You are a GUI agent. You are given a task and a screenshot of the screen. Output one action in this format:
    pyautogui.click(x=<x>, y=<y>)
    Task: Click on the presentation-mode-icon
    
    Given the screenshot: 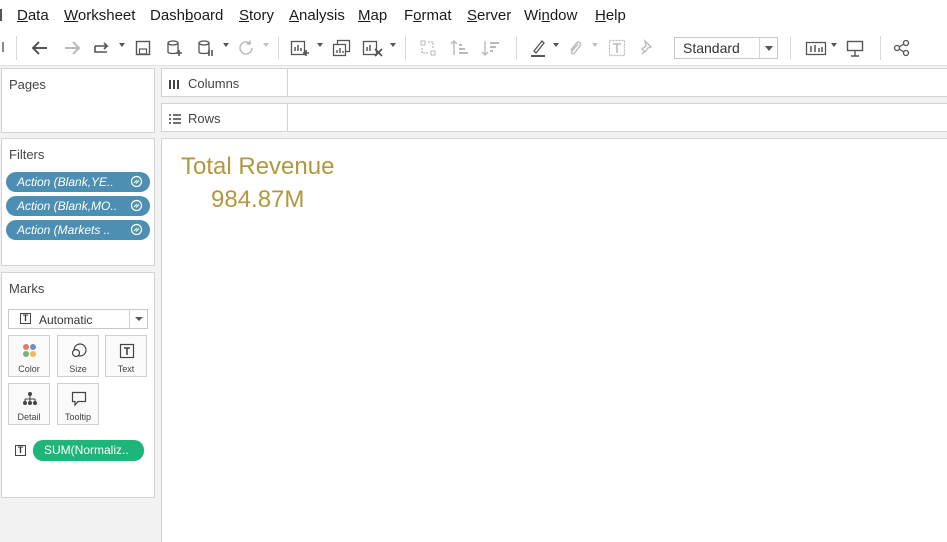 What is the action you would take?
    pyautogui.click(x=855, y=48)
    